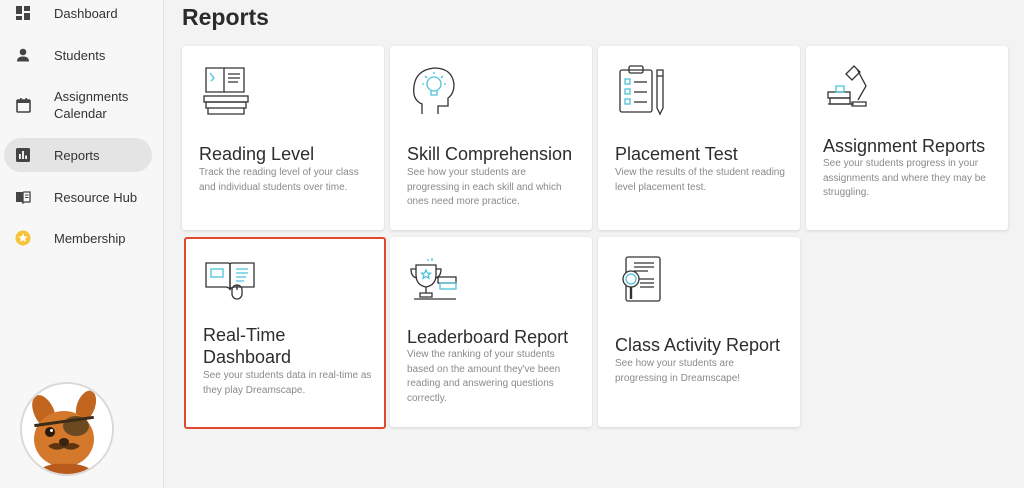 The image size is (1024, 488). Describe the element at coordinates (488, 337) in the screenshot. I see `card-title: Leaderboard Report` at that location.